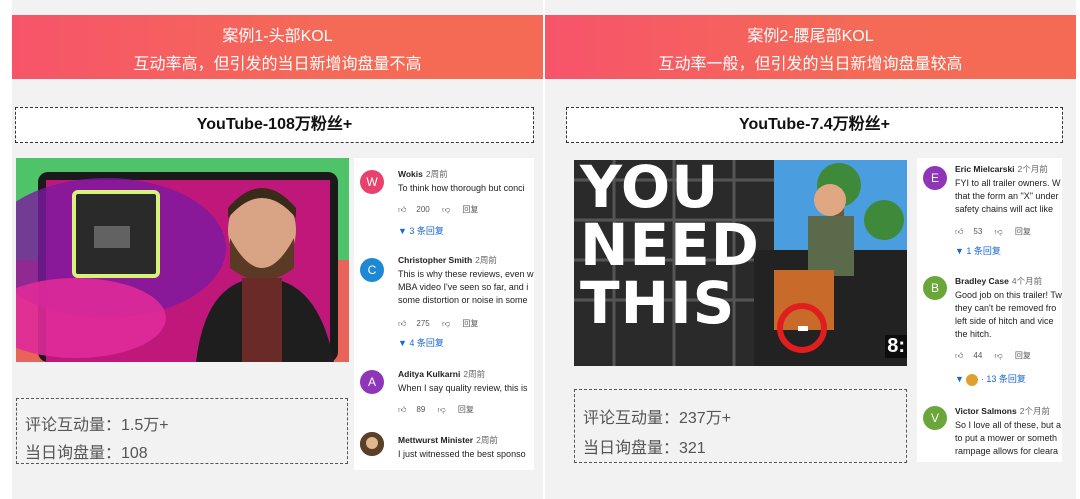 This screenshot has height=499, width=1080. I want to click on comment-text: When I say quality review, this is, so click(463, 388).